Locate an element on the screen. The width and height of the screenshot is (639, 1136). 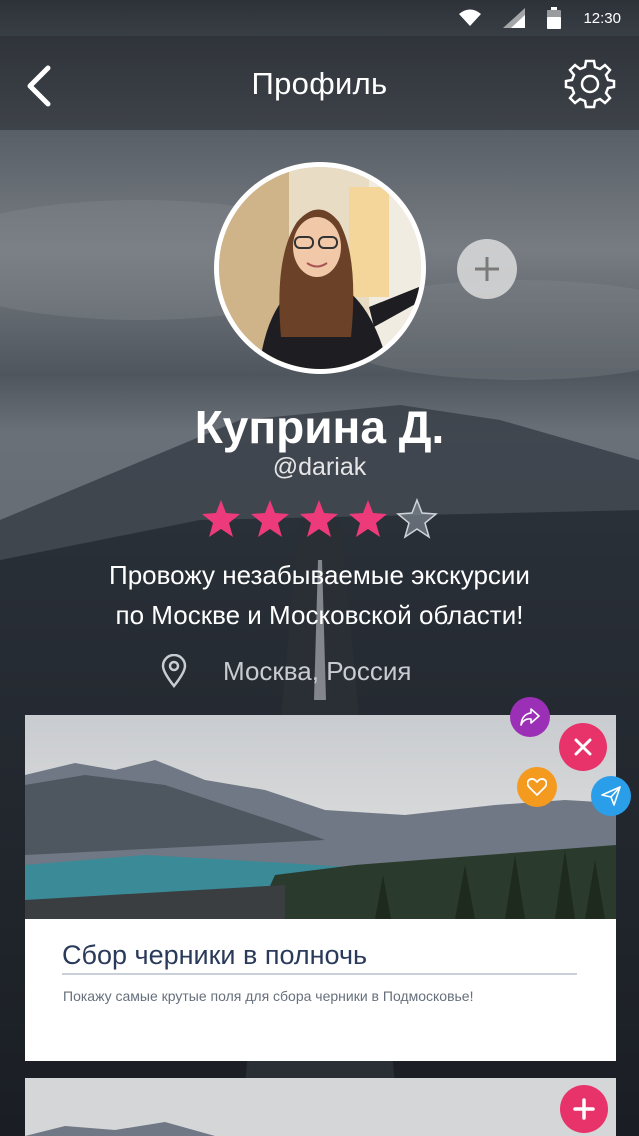
avatar is located at coordinates (320, 268).